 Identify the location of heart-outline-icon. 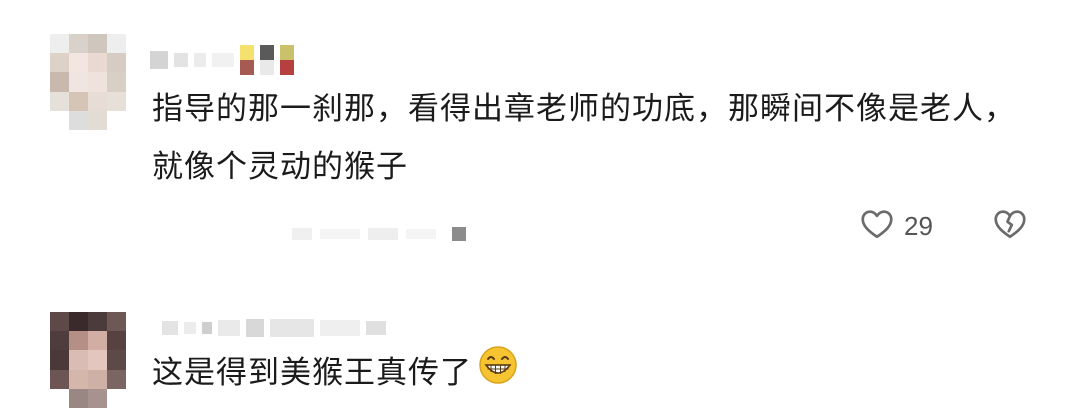
(877, 226).